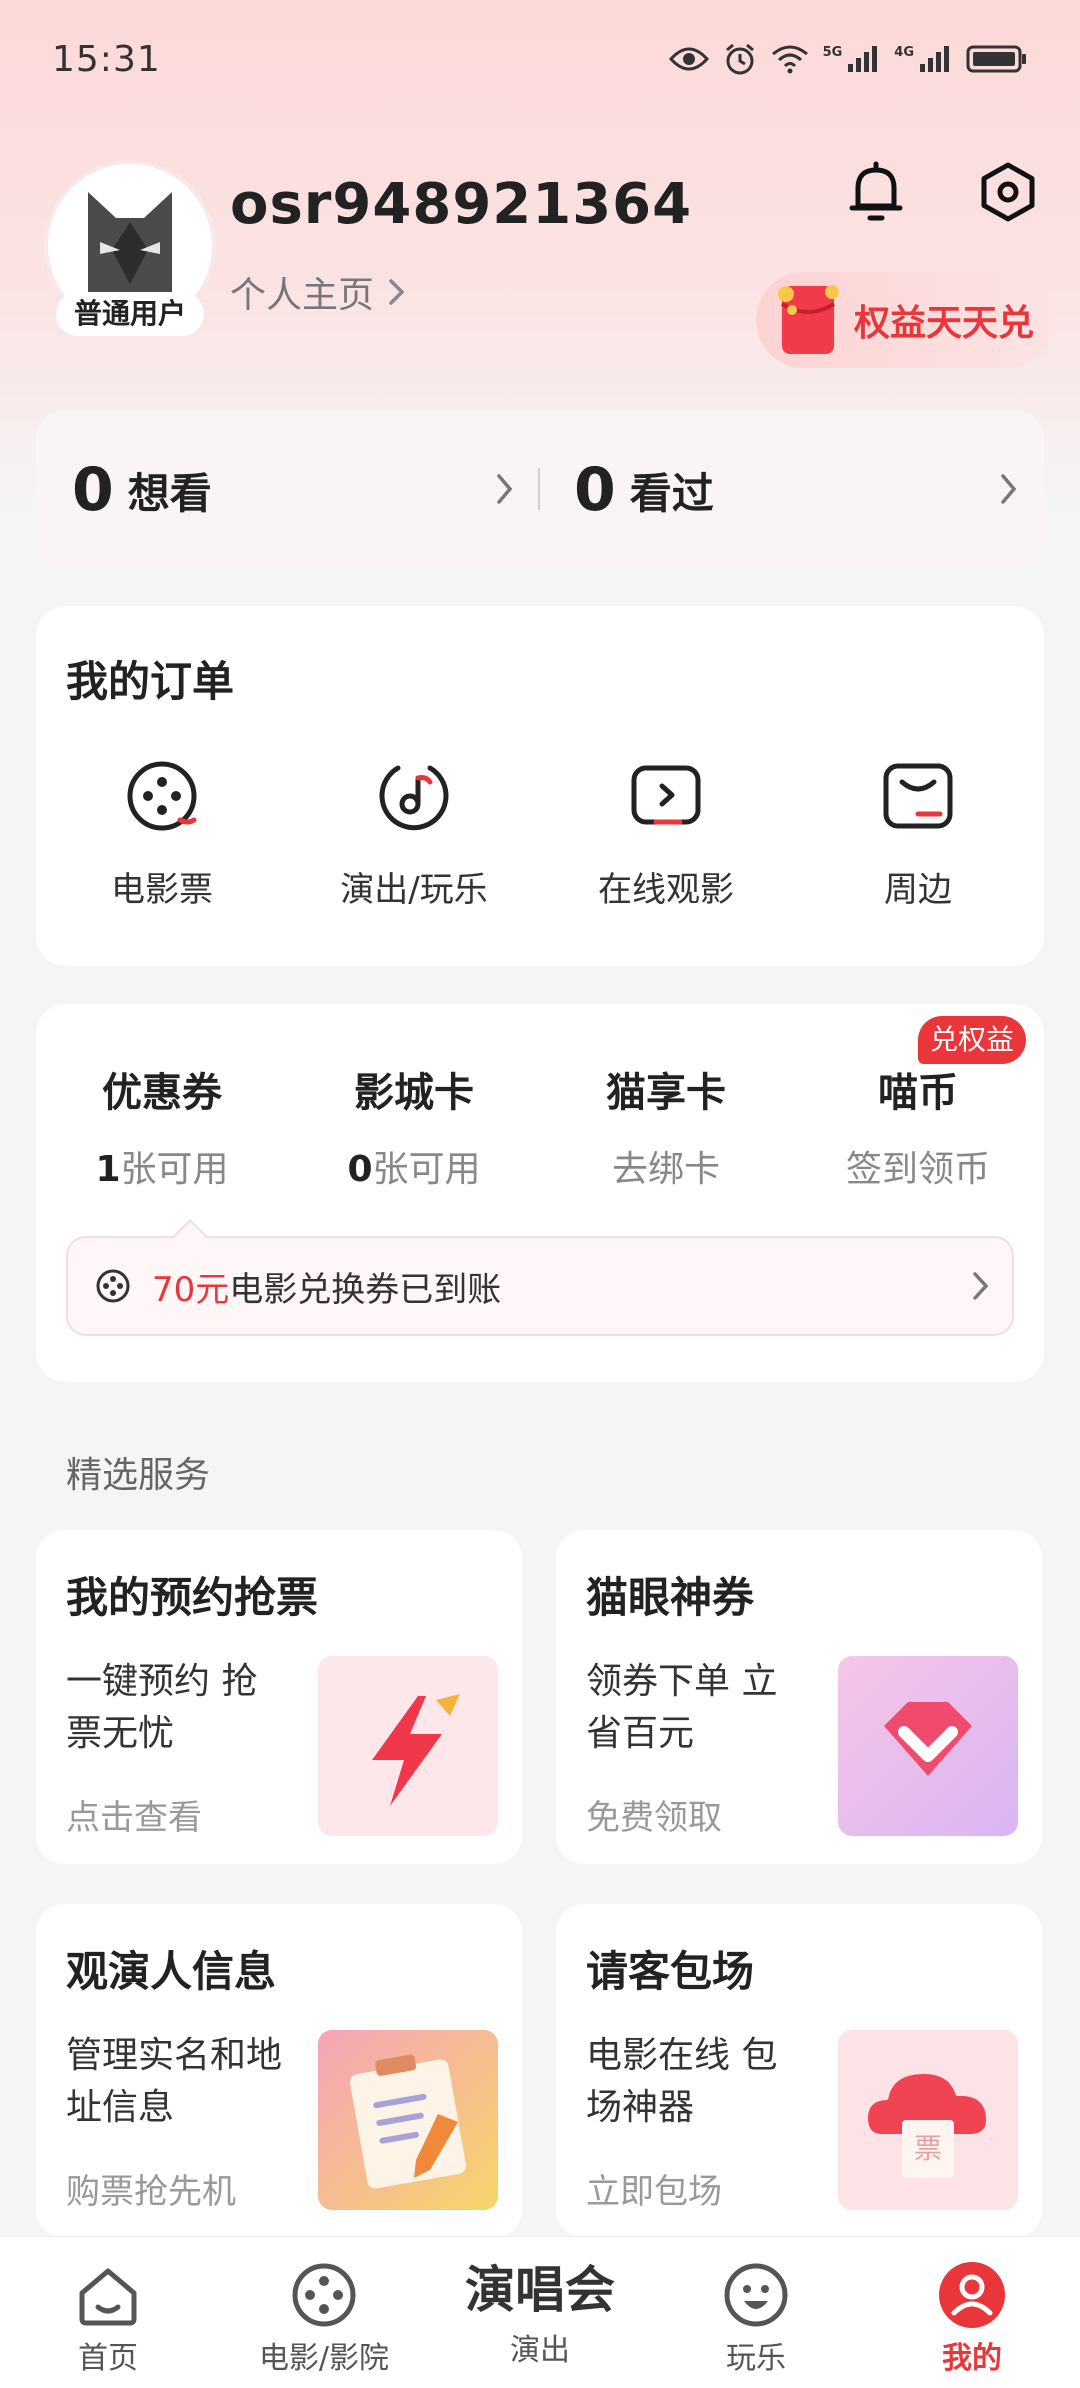  Describe the element at coordinates (426, 1169) in the screenshot. I see `cinema-card-suffix: 张可用` at that location.